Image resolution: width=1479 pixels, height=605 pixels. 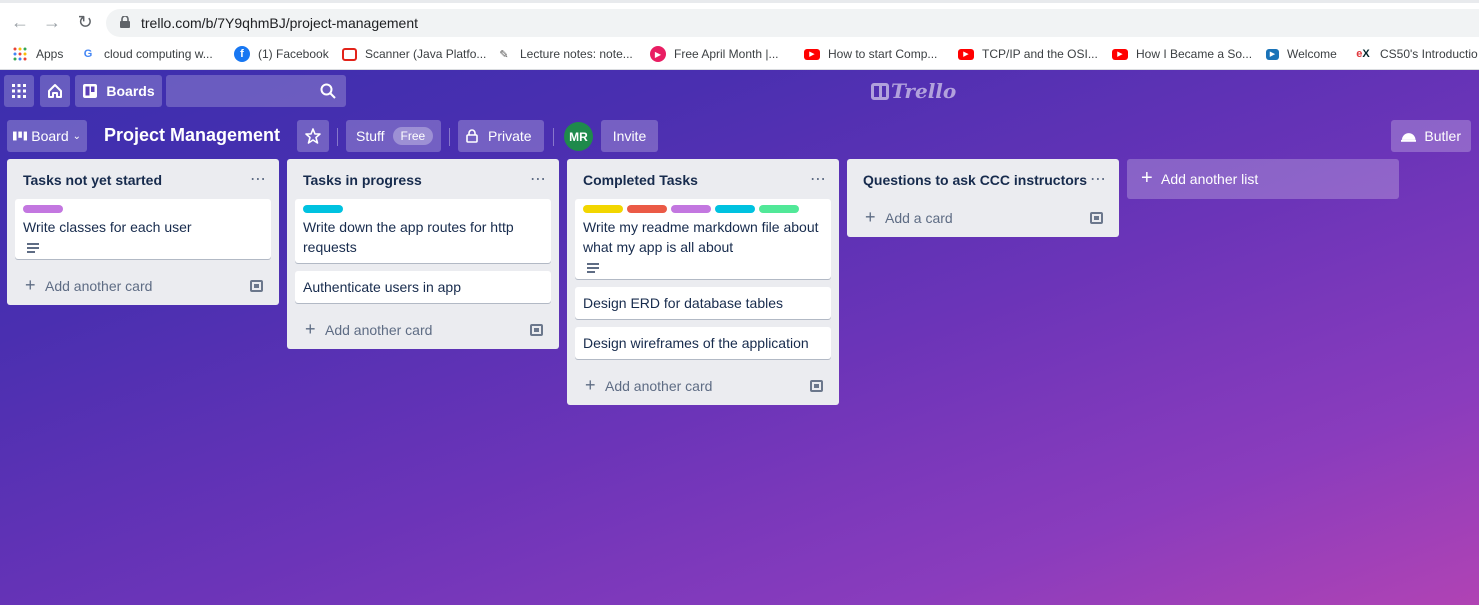 What do you see at coordinates (1415, 54) in the screenshot?
I see `bookmark-cs50: eX CS50's Introductio` at bounding box center [1415, 54].